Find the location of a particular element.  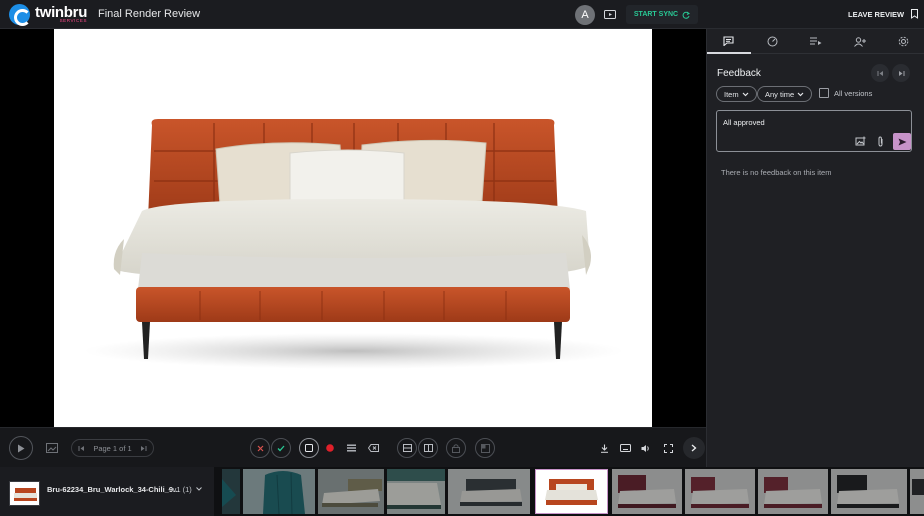

time-filter-label: Any time is located at coordinates (780, 94).